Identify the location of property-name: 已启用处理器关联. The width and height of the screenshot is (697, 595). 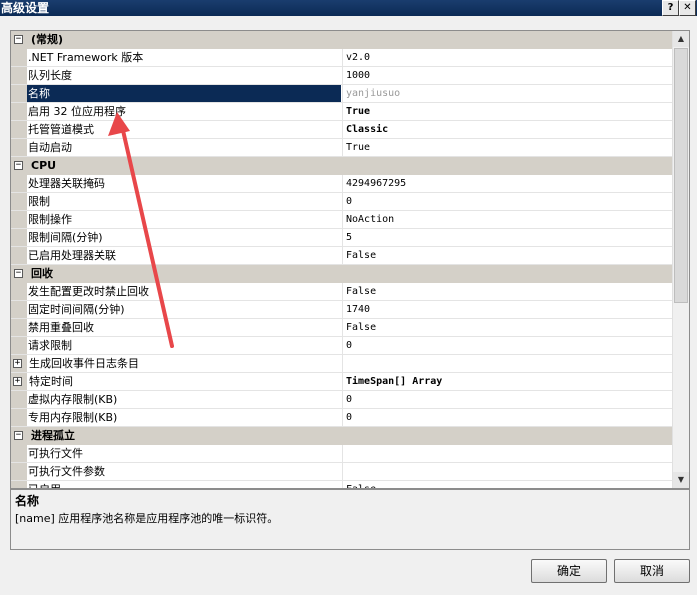
(72, 255).